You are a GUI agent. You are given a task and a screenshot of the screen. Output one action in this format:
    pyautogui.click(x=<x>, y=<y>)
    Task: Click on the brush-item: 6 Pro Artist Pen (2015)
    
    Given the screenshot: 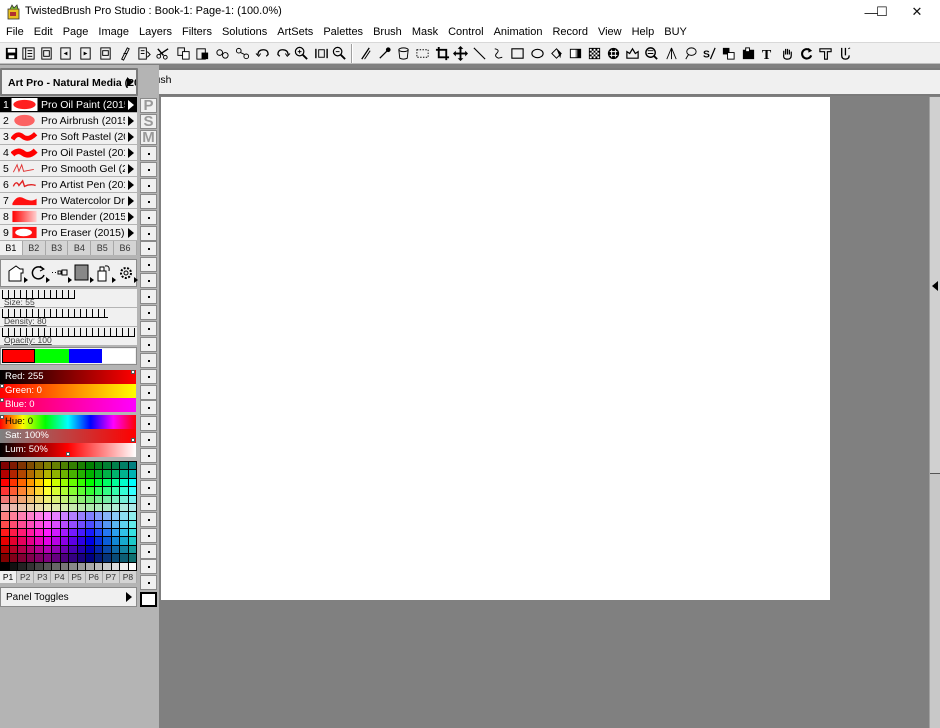 What is the action you would take?
    pyautogui.click(x=68, y=185)
    